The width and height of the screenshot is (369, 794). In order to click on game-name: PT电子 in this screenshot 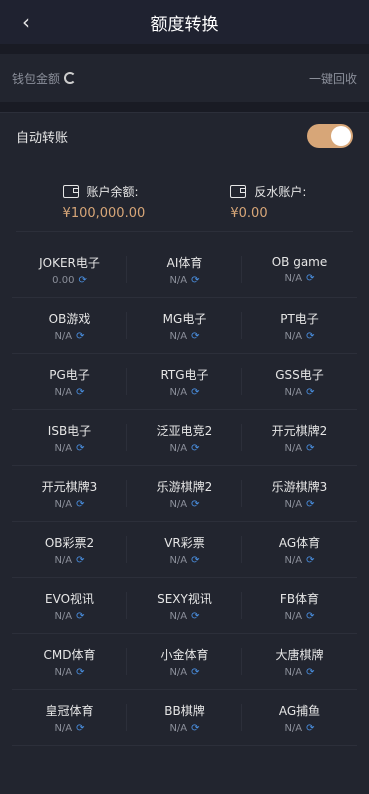, I will do `click(299, 318)`.